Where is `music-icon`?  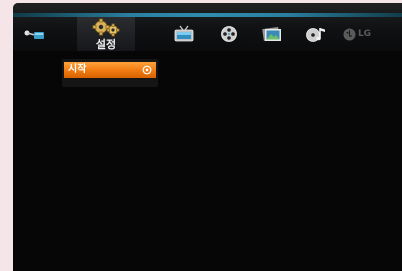 music-icon is located at coordinates (315, 35).